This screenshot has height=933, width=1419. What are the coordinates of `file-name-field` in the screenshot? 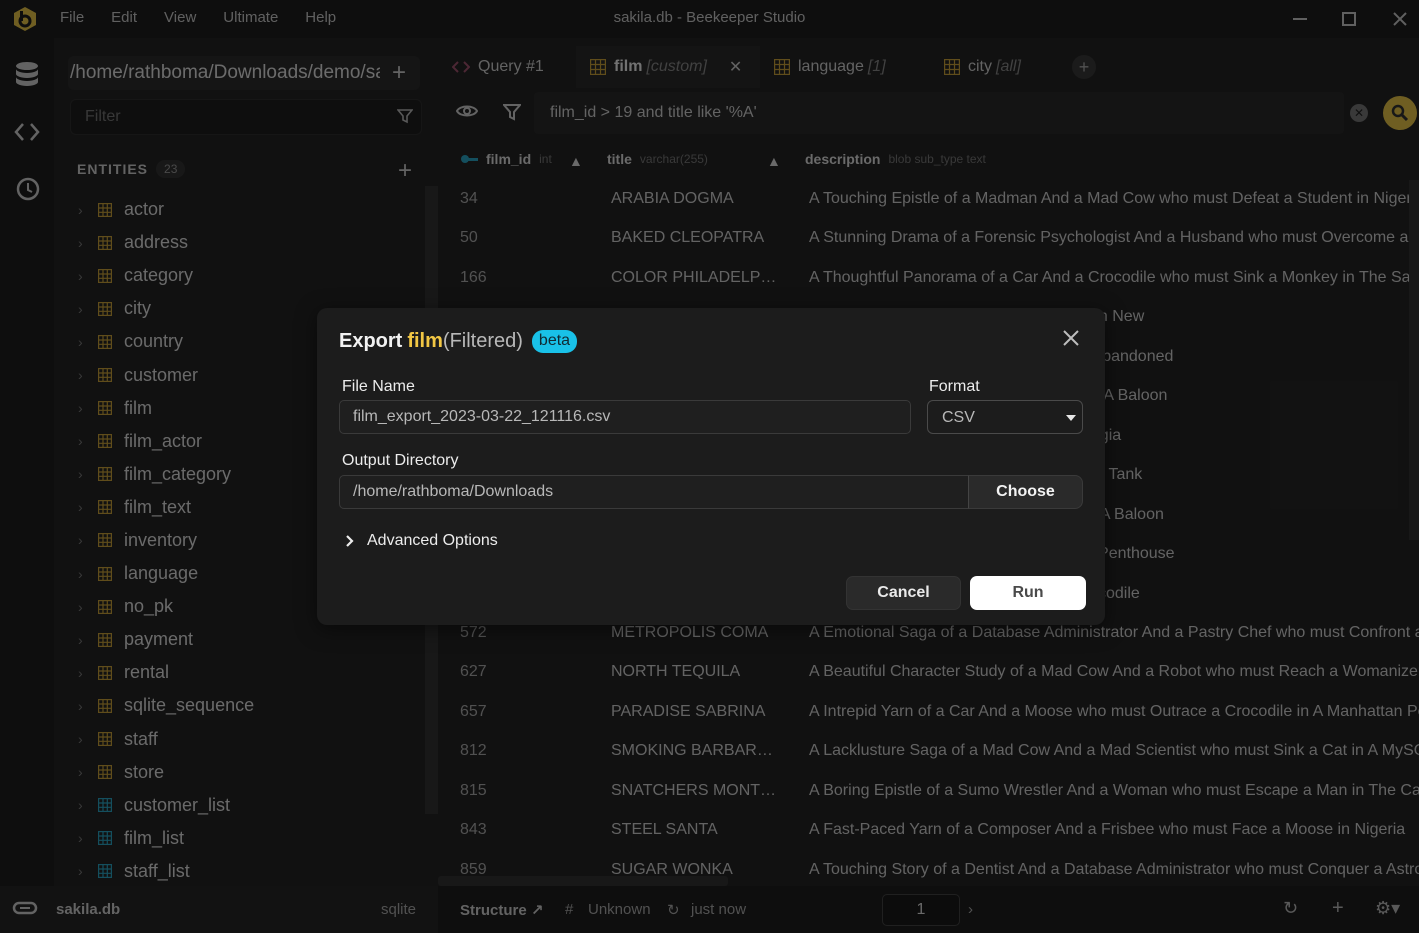 It's located at (625, 417).